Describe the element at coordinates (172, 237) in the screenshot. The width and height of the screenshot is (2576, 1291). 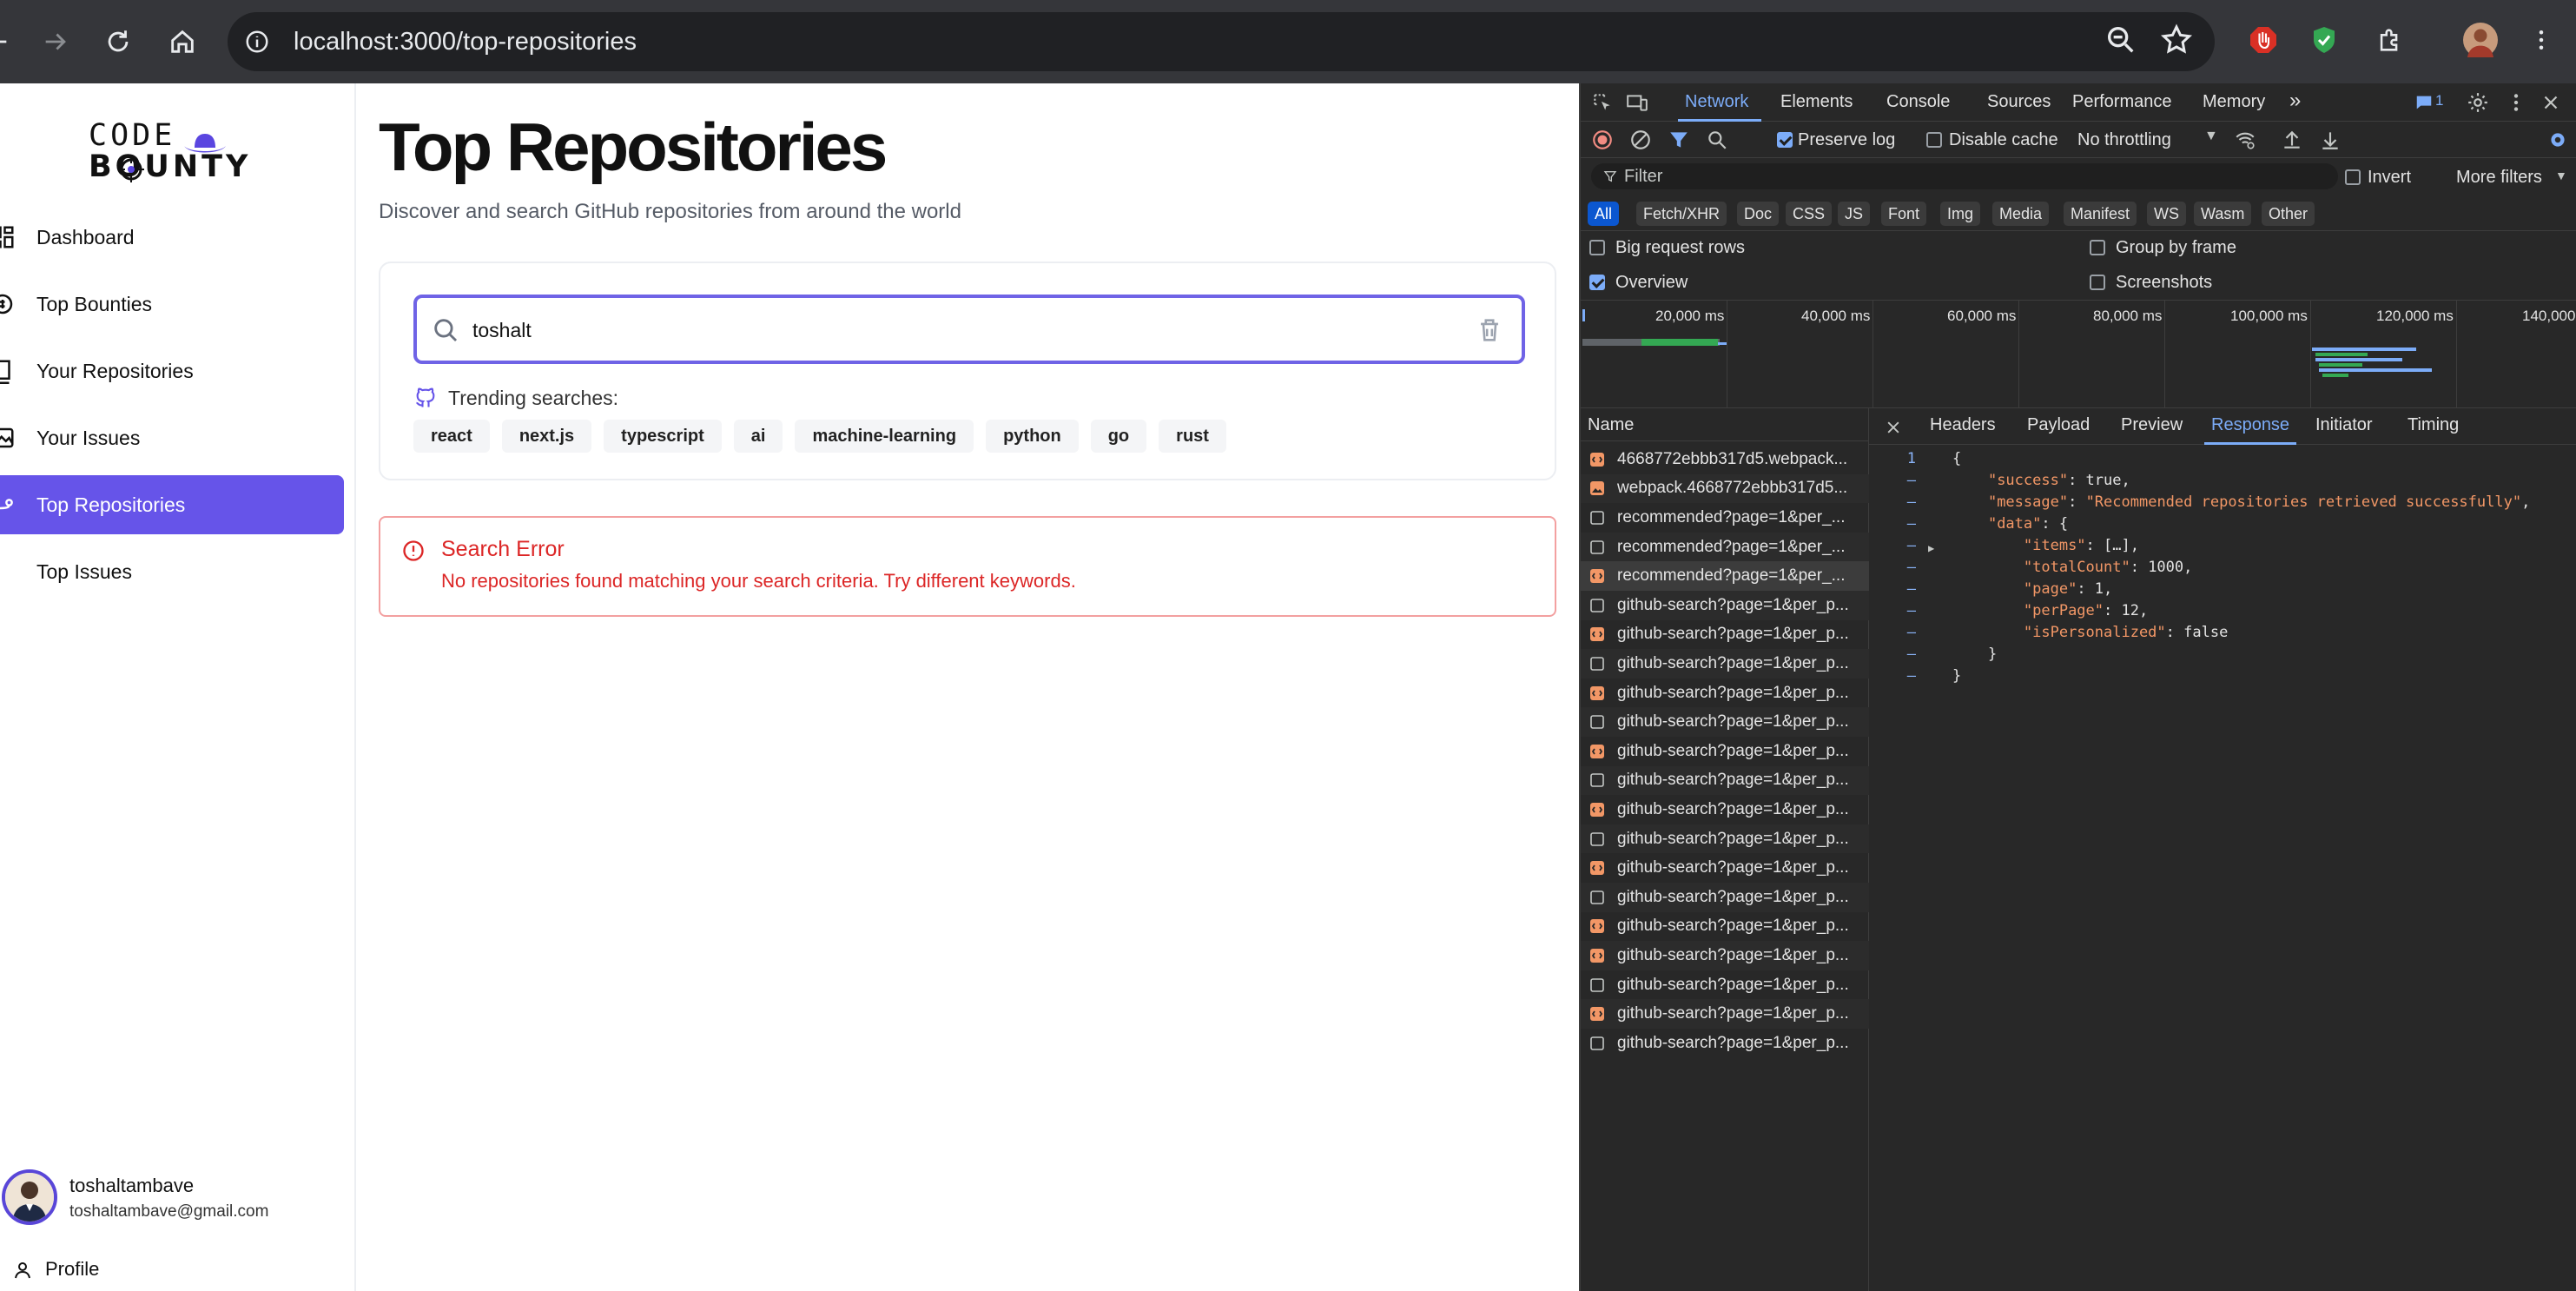
I see `sidebar-item-dashboard: Dashboard` at that location.